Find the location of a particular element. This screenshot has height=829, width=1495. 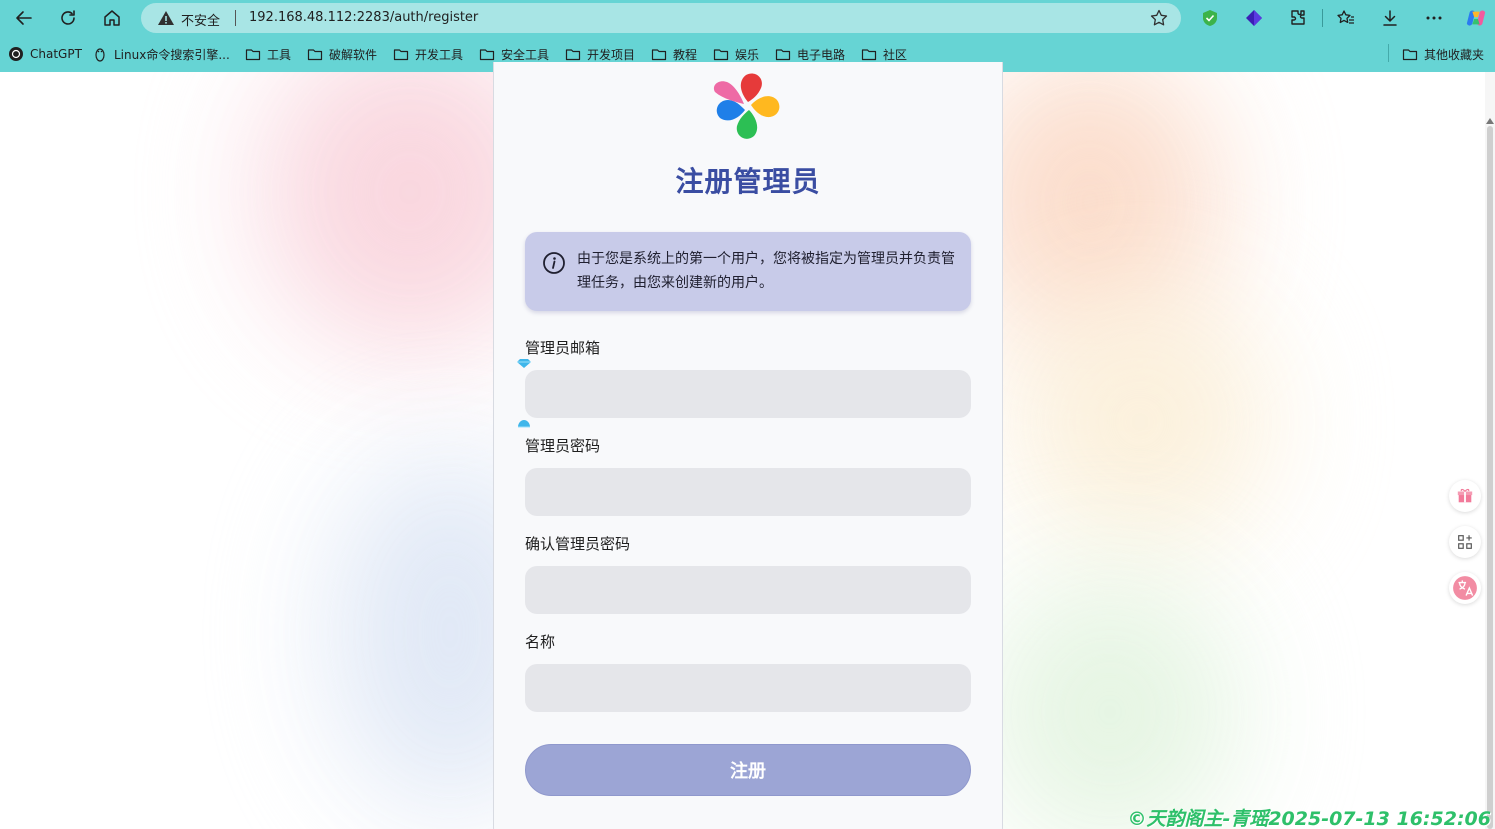

bookmark-folder-community: 社区 is located at coordinates (884, 54).